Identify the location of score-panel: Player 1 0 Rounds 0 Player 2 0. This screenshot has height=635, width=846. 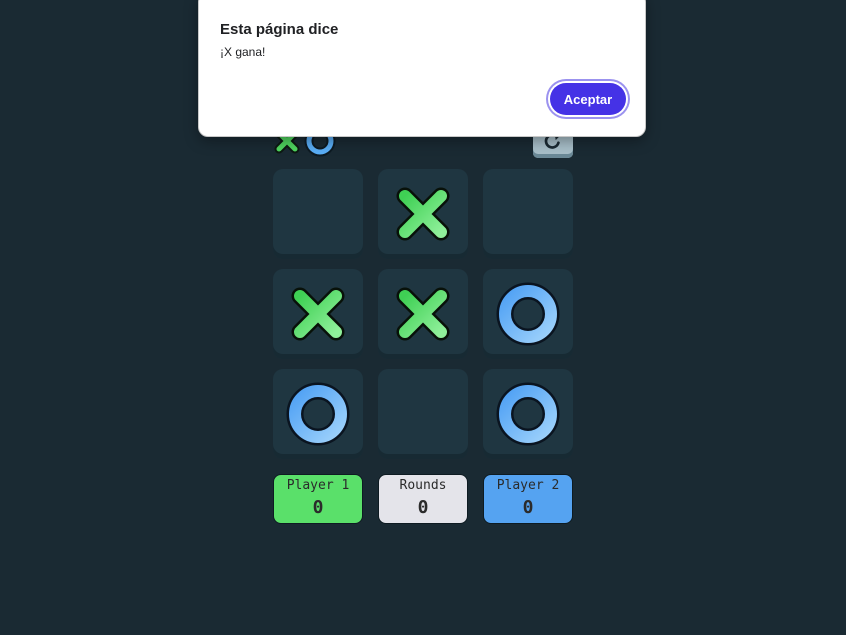
(423, 499).